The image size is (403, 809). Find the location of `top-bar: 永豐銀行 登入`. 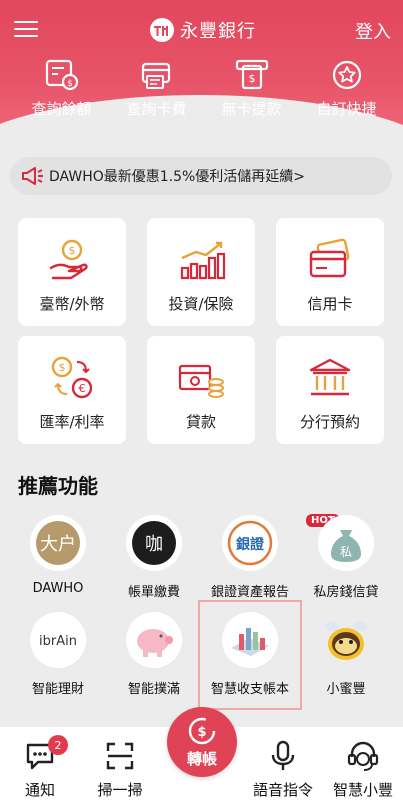

top-bar: 永豐銀行 登入 is located at coordinates (201, 30).